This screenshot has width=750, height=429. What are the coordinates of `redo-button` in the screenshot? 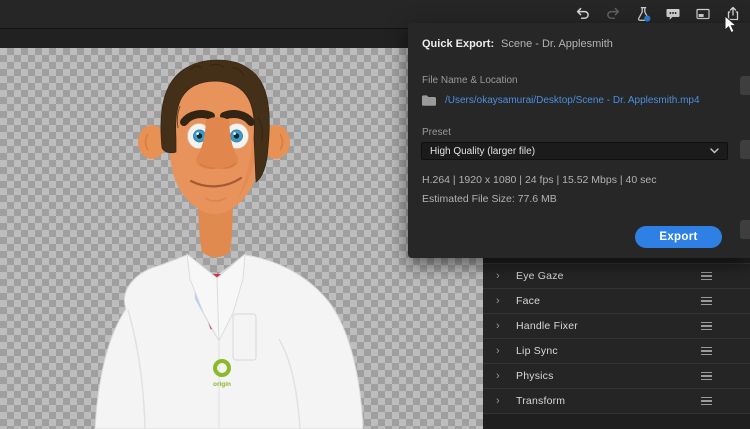 It's located at (613, 14).